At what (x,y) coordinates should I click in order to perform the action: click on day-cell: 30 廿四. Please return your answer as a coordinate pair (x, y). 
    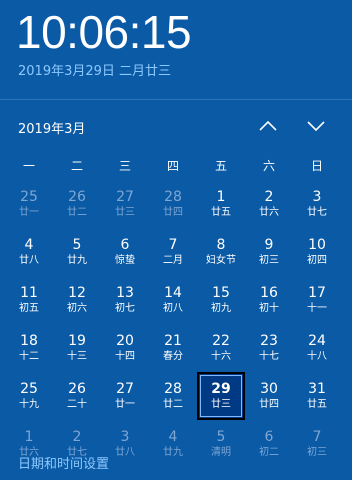
    Looking at the image, I should click on (269, 396).